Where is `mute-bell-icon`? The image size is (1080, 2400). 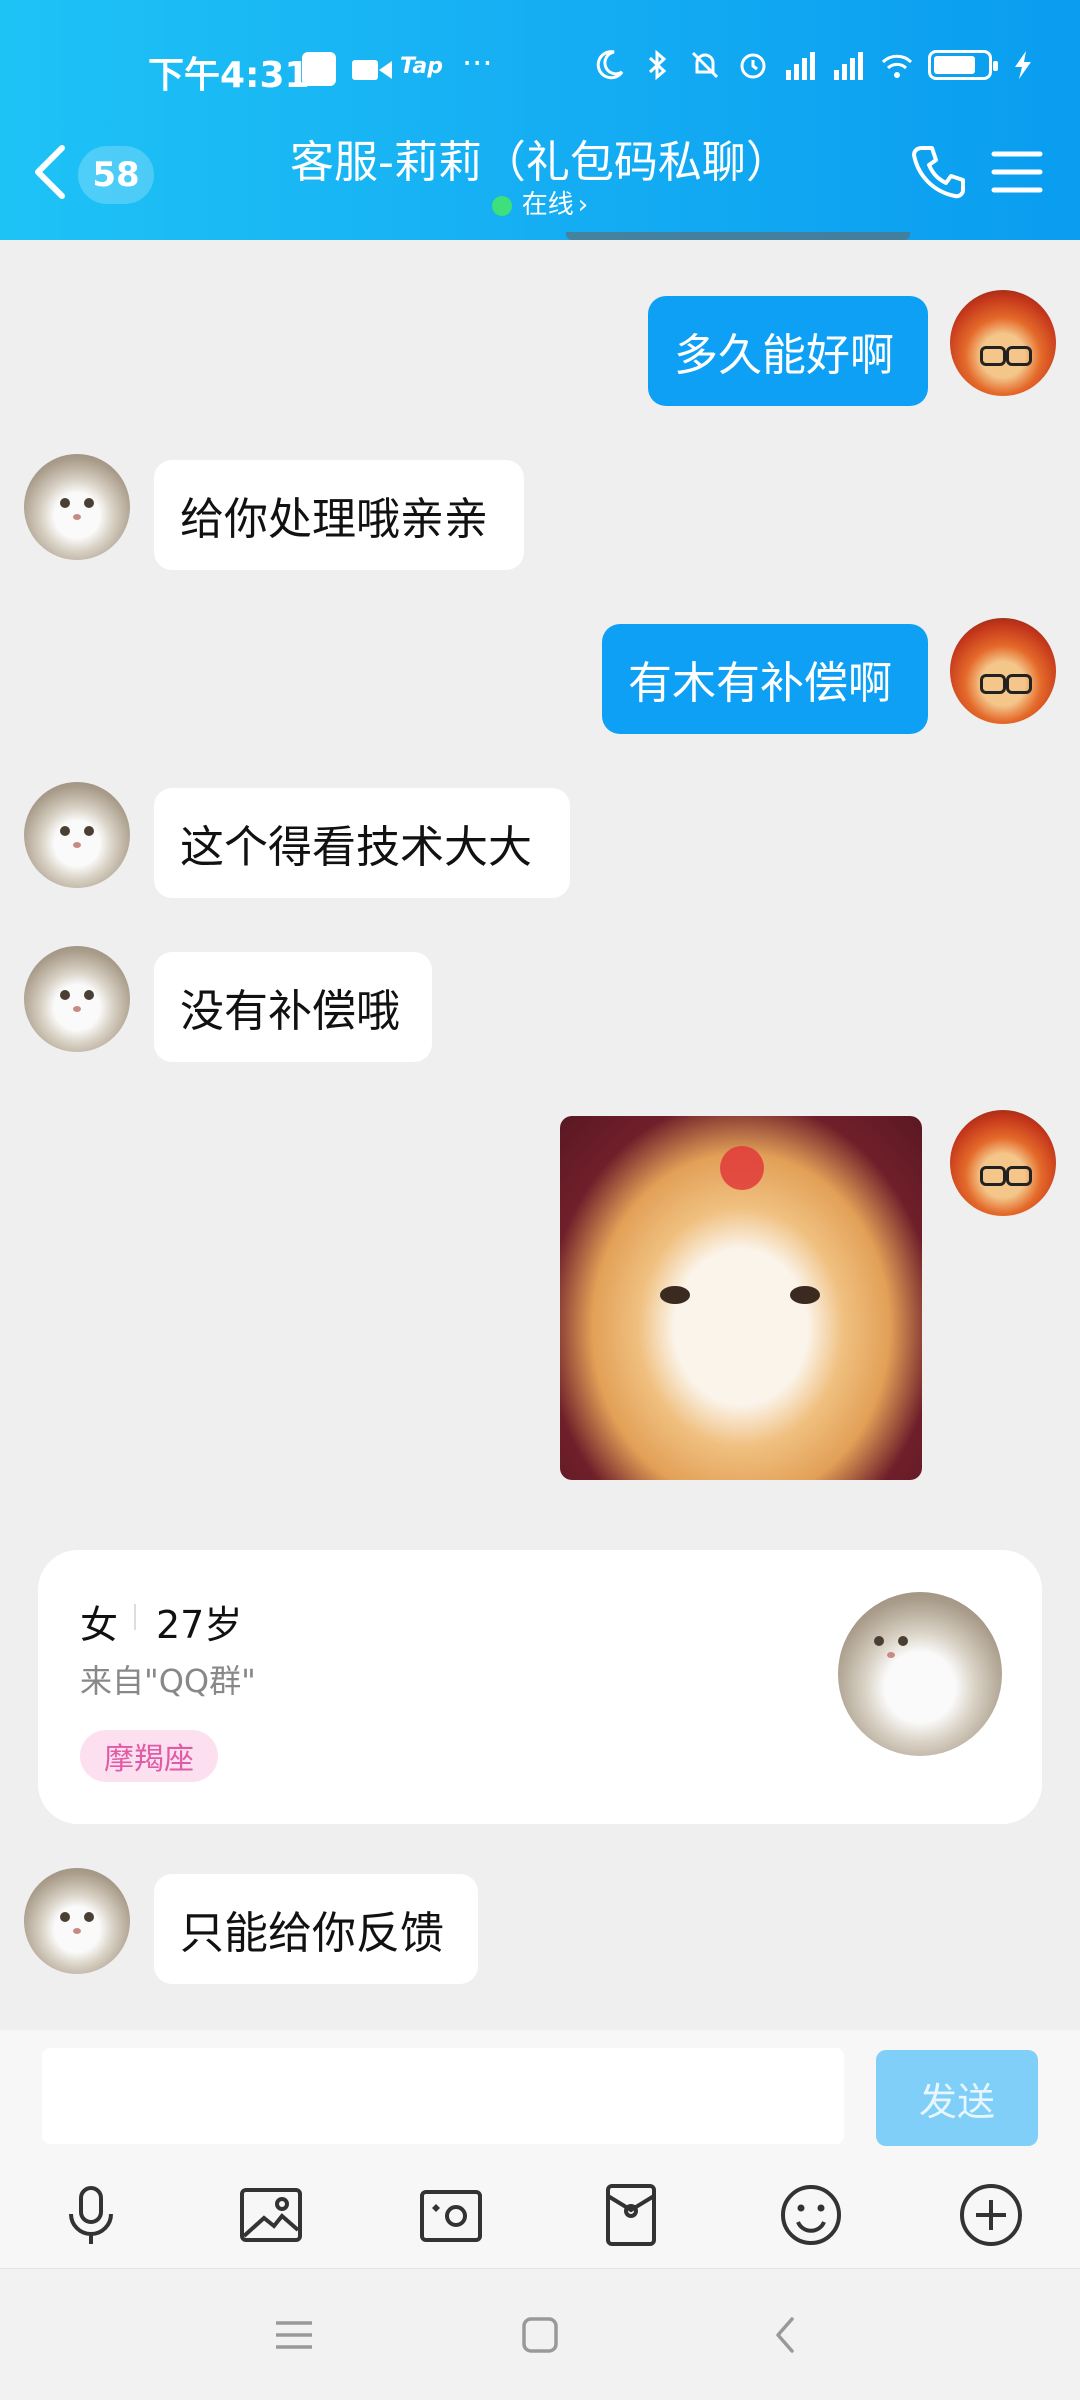 mute-bell-icon is located at coordinates (705, 65).